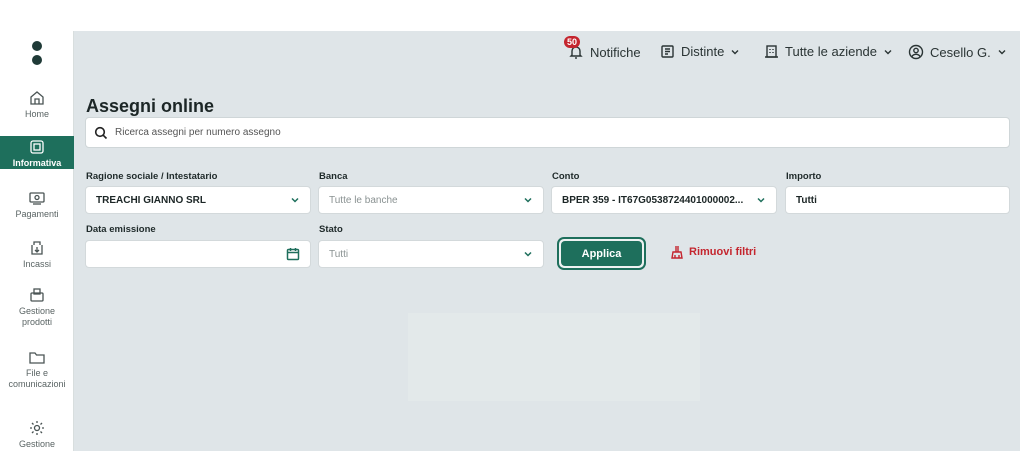 The image size is (1020, 451). I want to click on info-card-icon, so click(37, 147).